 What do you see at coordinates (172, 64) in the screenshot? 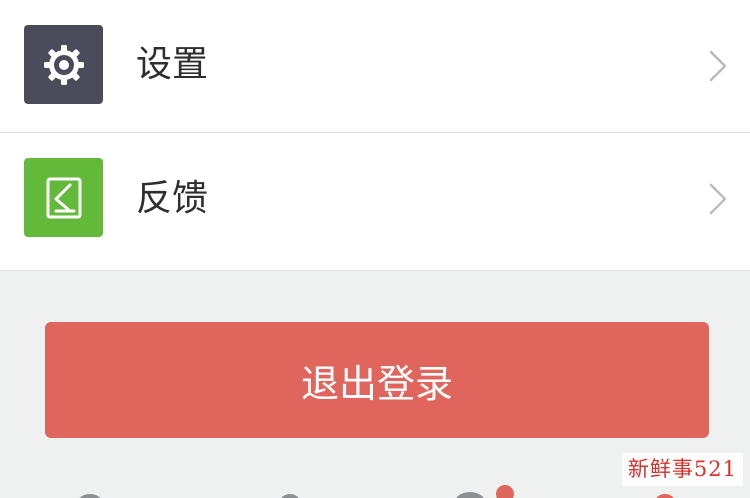
I see `settings-label: 设置` at bounding box center [172, 64].